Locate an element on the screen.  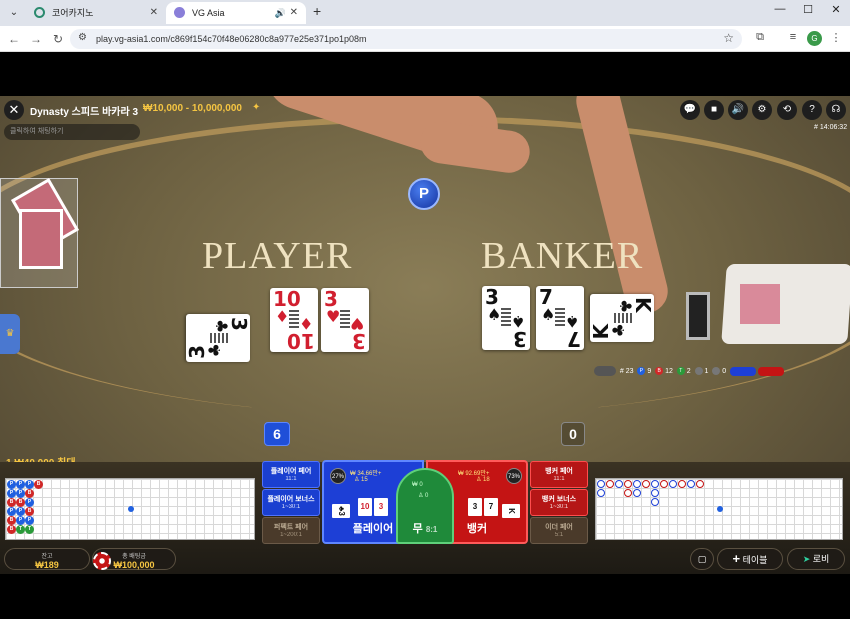
player-ask-button is located at coordinates (743, 371).